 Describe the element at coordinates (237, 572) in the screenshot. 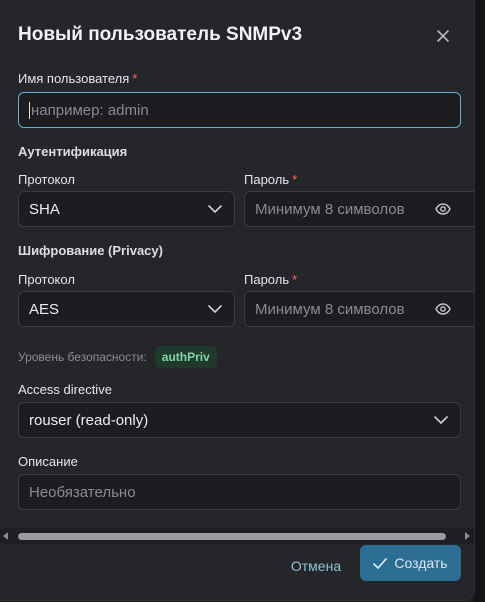

I see `dialog-footer: Отмена Создать` at that location.